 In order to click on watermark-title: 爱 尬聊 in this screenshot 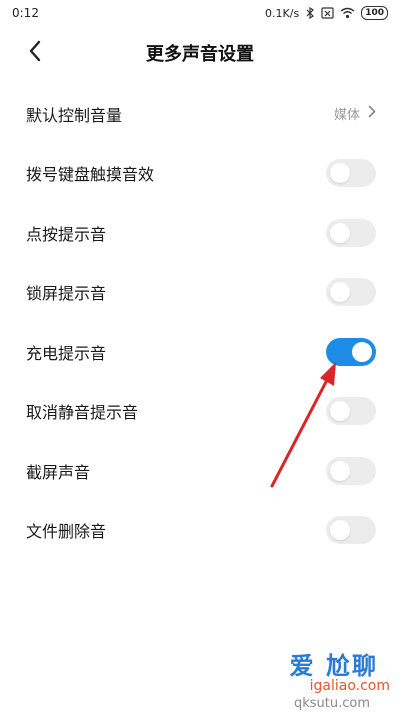, I will do `click(333, 666)`.